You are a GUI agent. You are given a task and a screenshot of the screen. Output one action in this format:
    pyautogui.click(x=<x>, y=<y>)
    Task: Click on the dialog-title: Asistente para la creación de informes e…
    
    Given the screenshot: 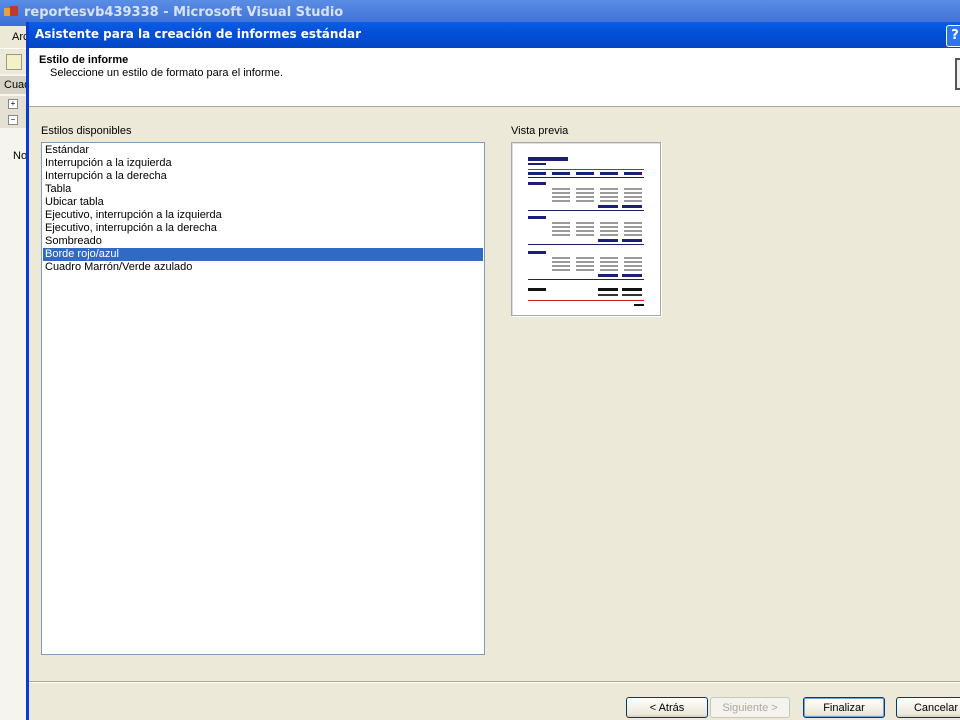 What is the action you would take?
    pyautogui.click(x=198, y=34)
    